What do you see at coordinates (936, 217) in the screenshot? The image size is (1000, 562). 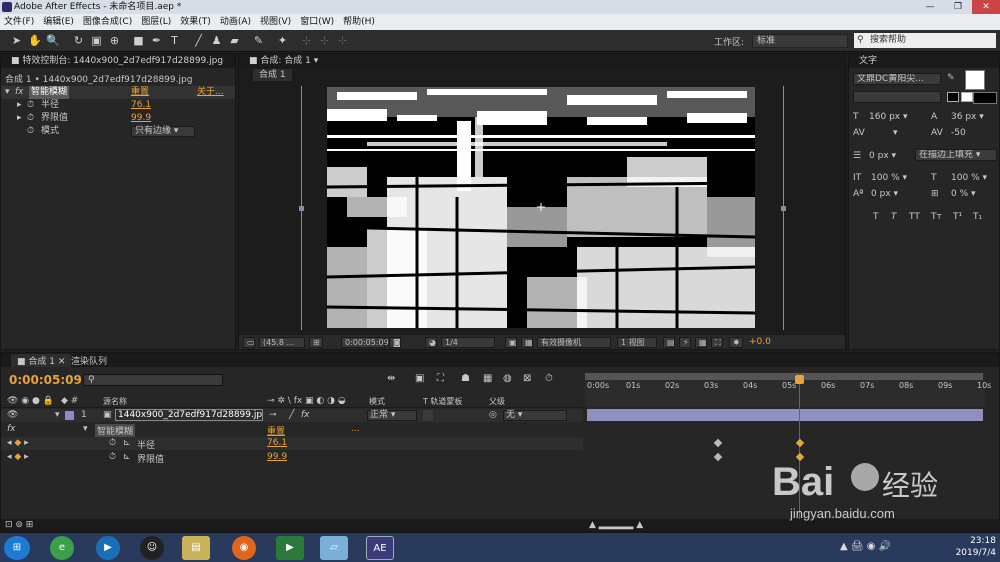 I see `small-caps-button: Tт` at bounding box center [936, 217].